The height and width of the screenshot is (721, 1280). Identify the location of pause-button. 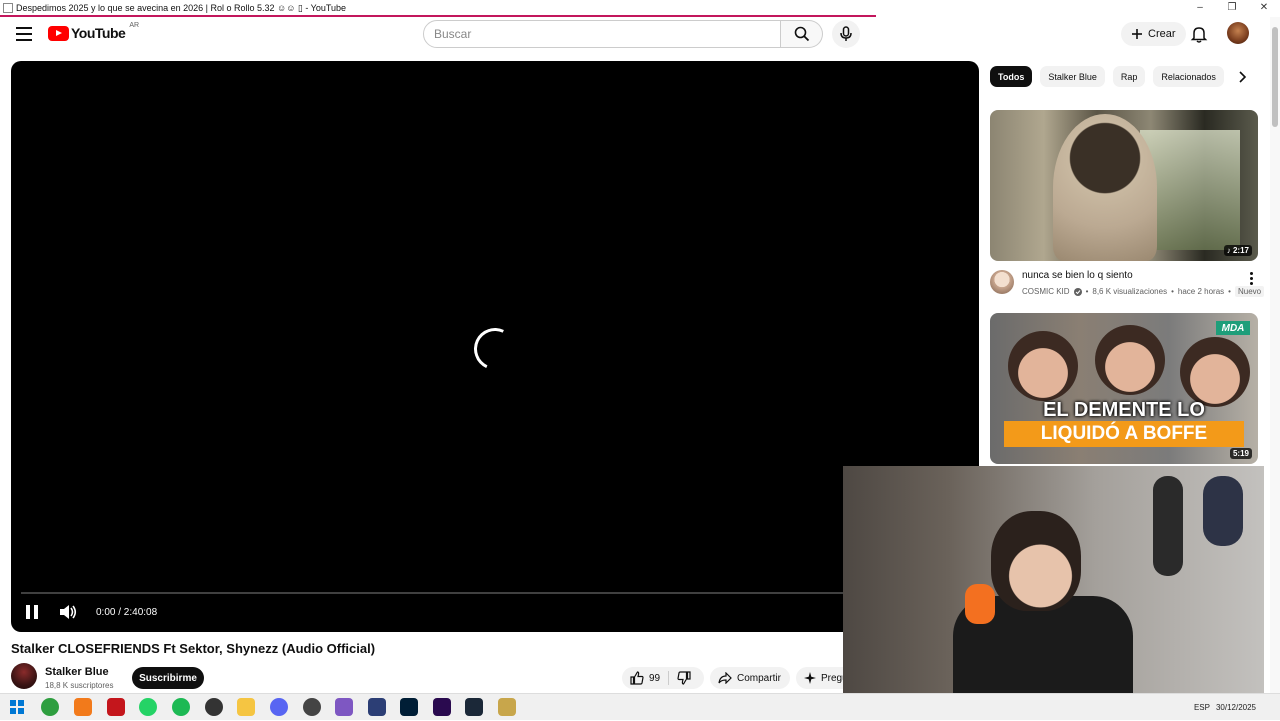
(32, 612).